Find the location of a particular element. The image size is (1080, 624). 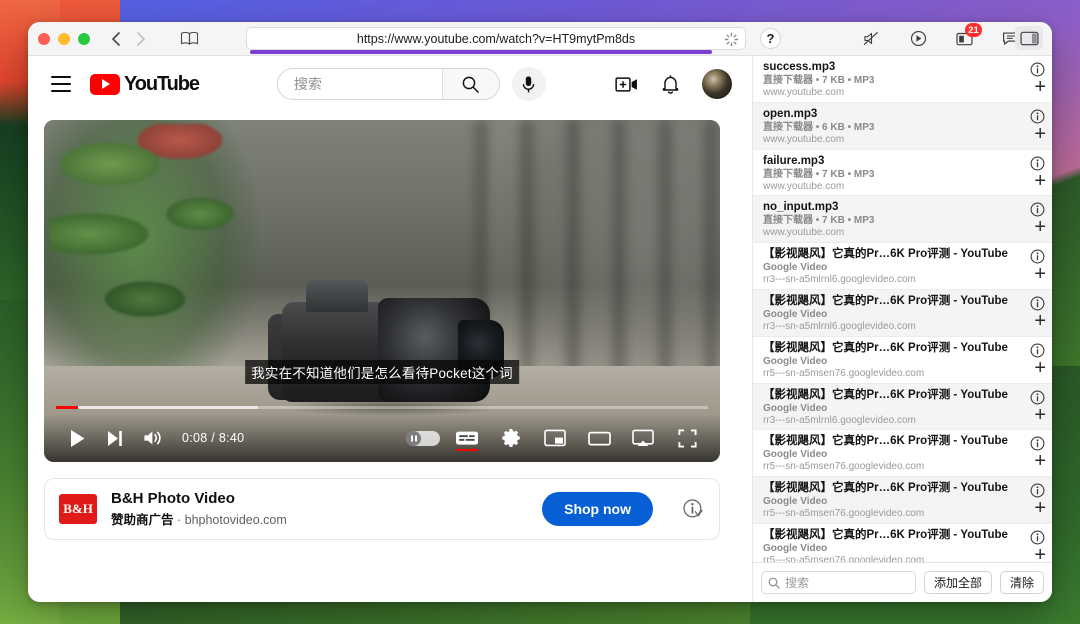

voice-search-button is located at coordinates (528, 84).